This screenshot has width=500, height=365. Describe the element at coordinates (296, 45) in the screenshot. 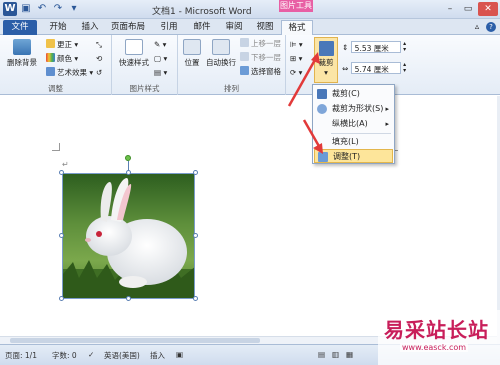

I see `align-icon: ⊫ ▾` at that location.